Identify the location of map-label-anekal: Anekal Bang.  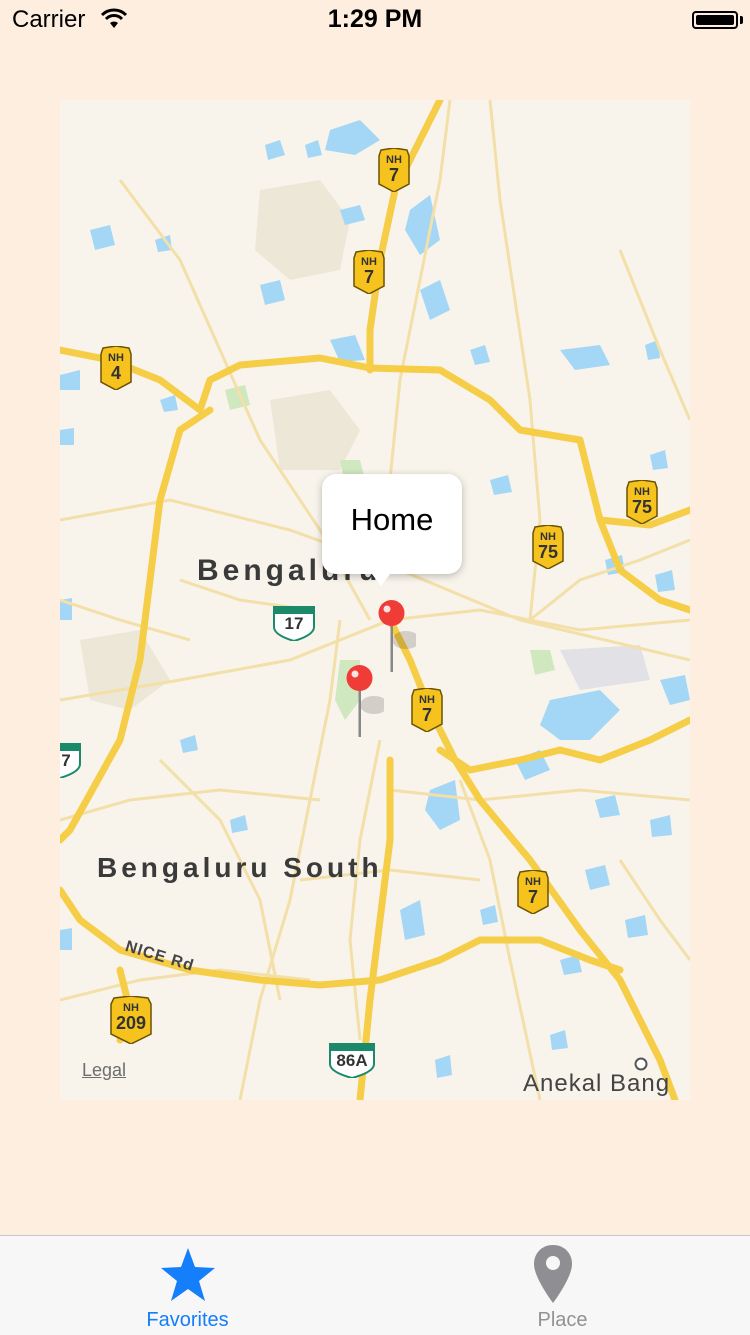
(597, 1083).